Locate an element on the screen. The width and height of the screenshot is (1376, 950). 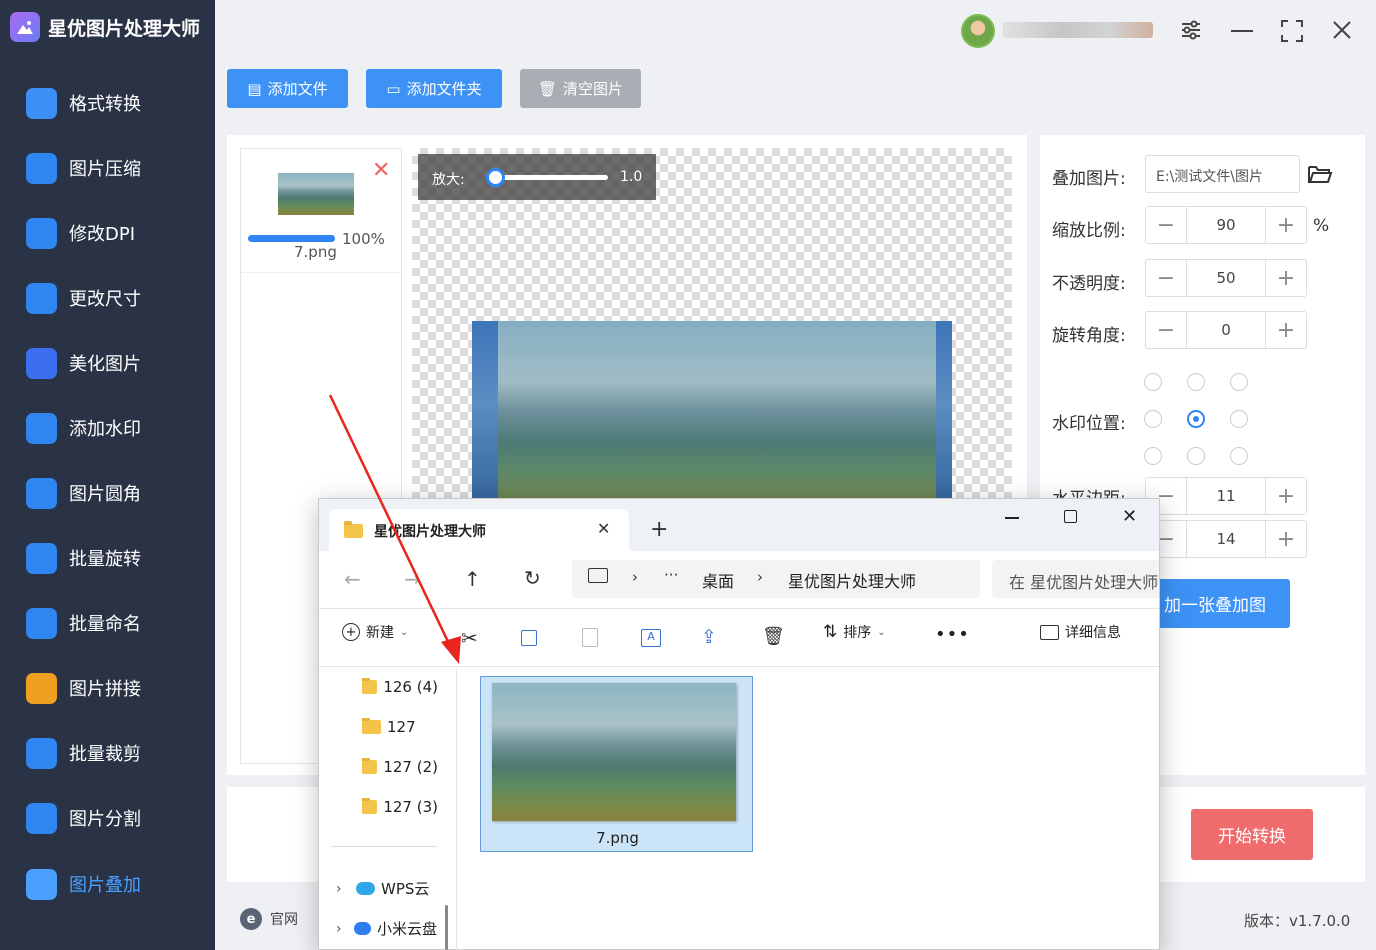
h-margin-value: 11 is located at coordinates (1226, 496).